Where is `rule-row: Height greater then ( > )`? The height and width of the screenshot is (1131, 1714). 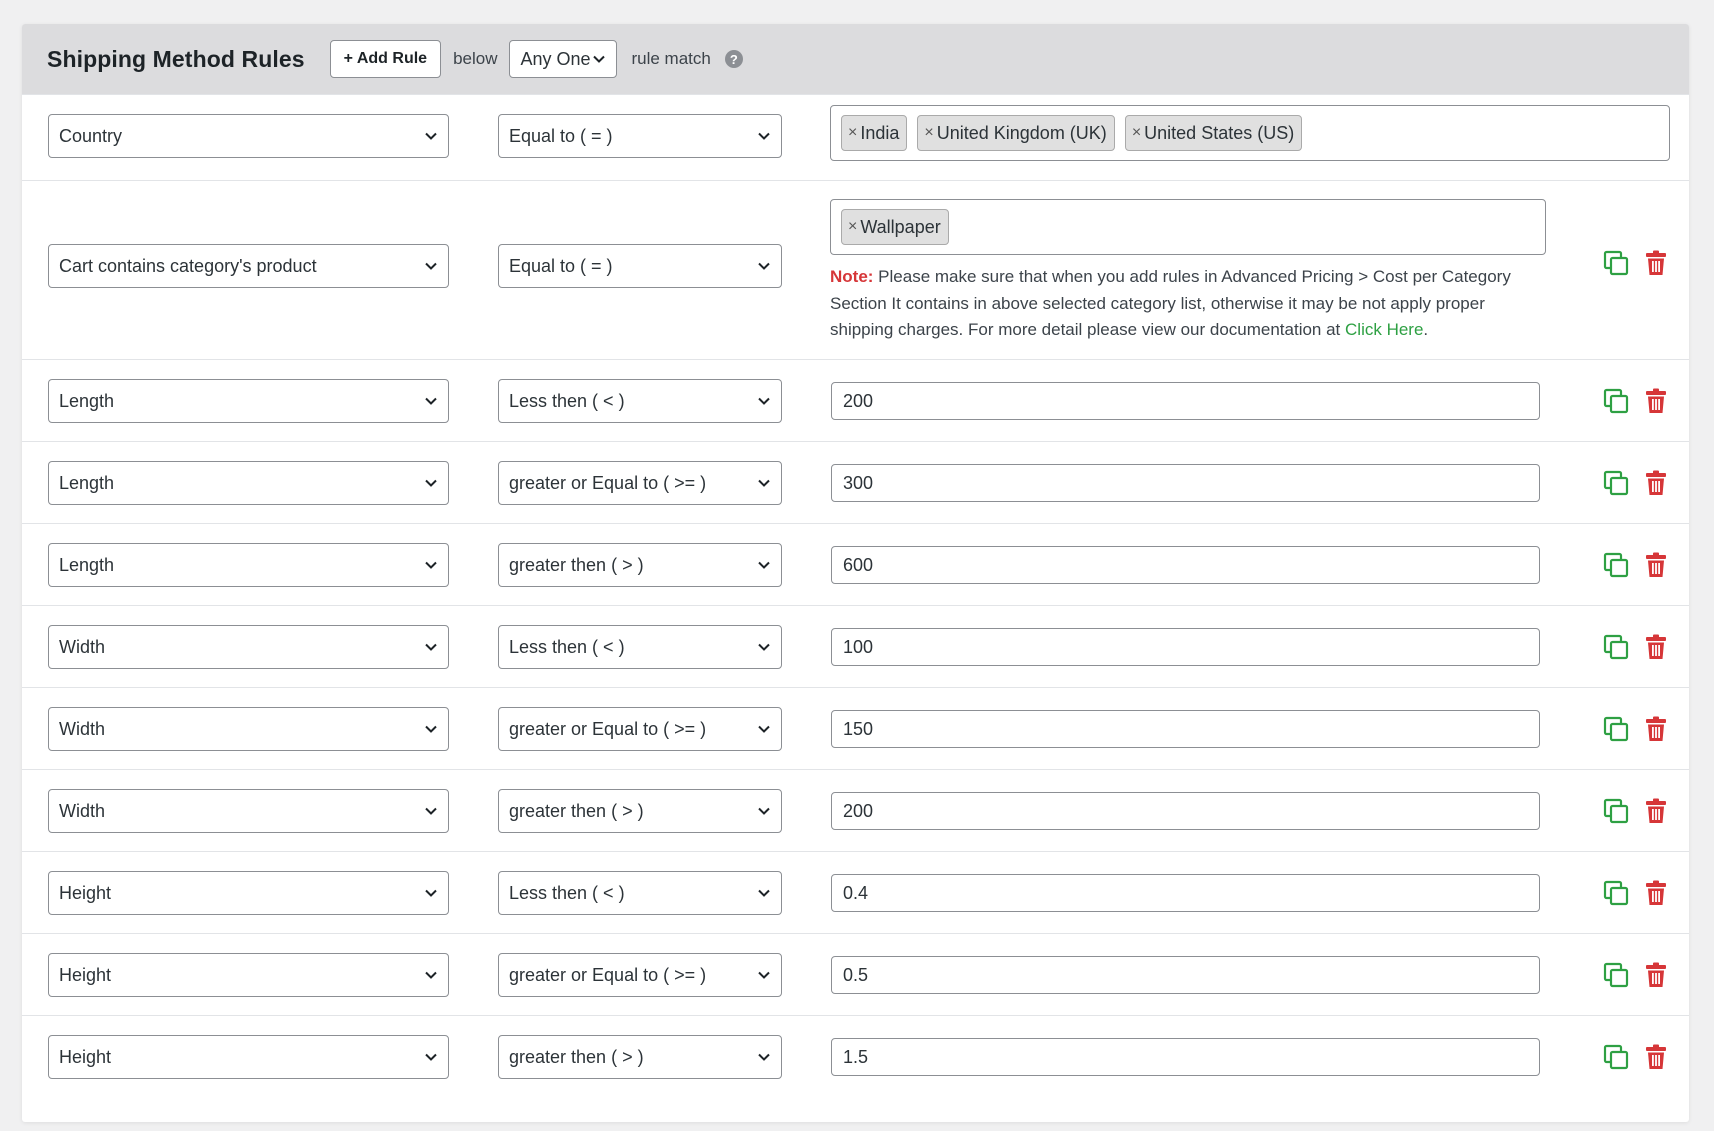
rule-row: Height greater then ( > ) is located at coordinates (855, 1056).